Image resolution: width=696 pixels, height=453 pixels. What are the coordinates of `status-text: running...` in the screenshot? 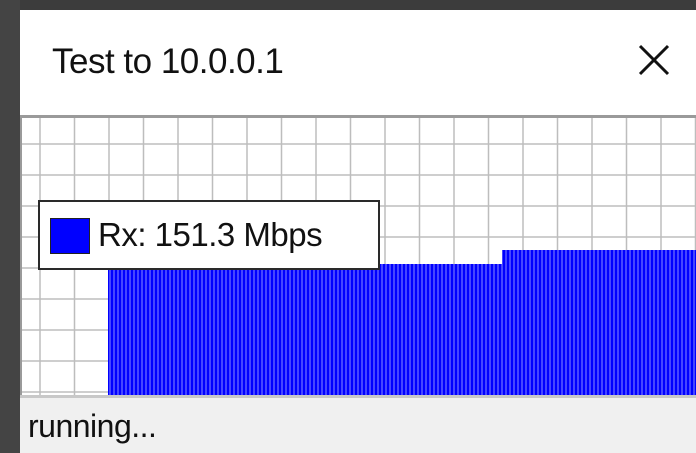 It's located at (92, 426).